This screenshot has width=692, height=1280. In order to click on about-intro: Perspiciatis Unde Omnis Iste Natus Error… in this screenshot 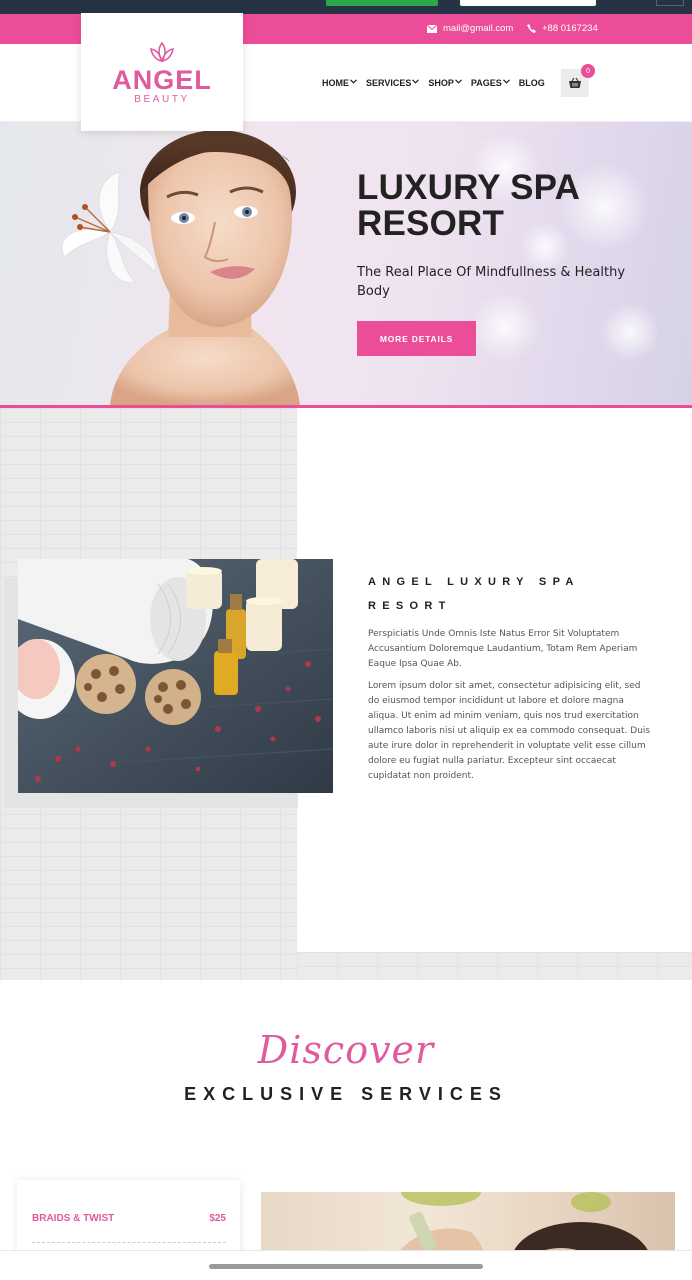, I will do `click(503, 649)`.